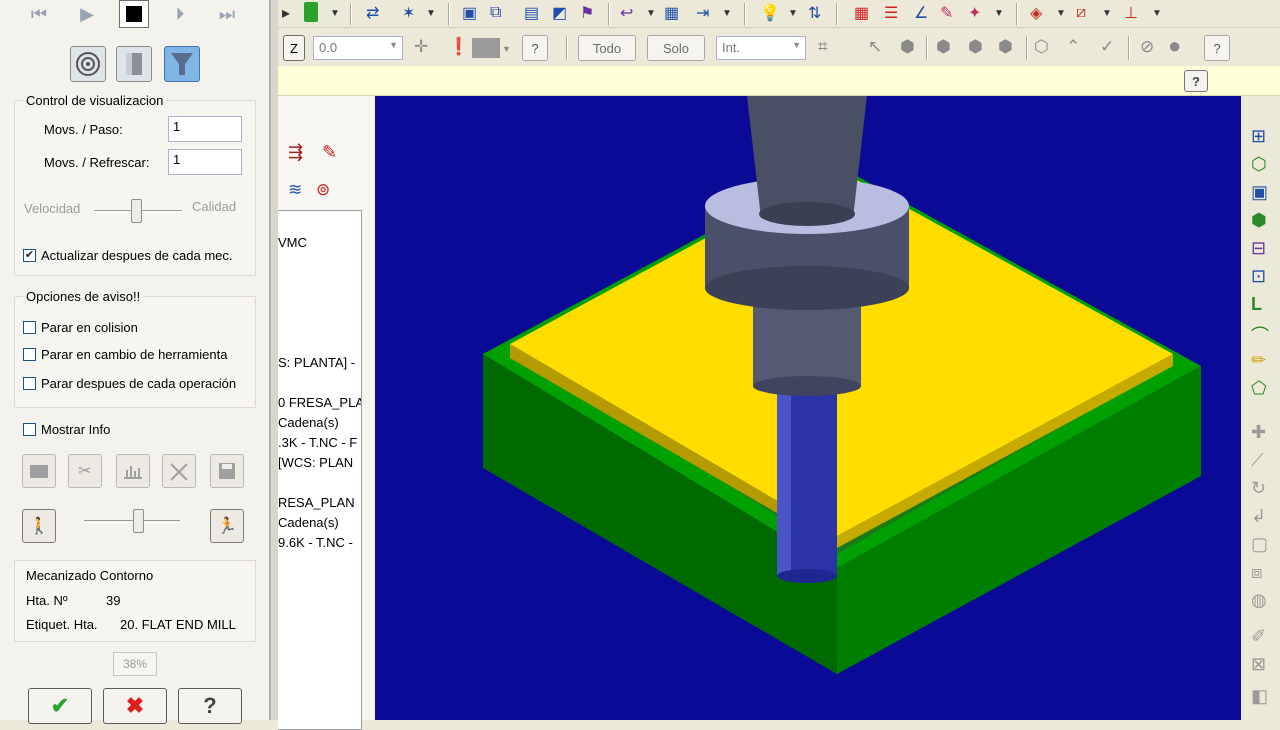 The width and height of the screenshot is (1280, 730). Describe the element at coordinates (335, 13) in the screenshot. I see `chevron-down-icon: ▼` at that location.